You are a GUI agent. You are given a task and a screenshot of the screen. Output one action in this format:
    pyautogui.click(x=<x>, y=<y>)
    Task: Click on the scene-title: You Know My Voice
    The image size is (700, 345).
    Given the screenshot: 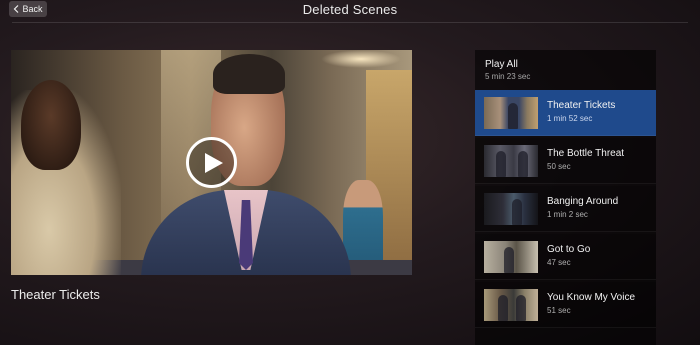 What is the action you would take?
    pyautogui.click(x=591, y=297)
    